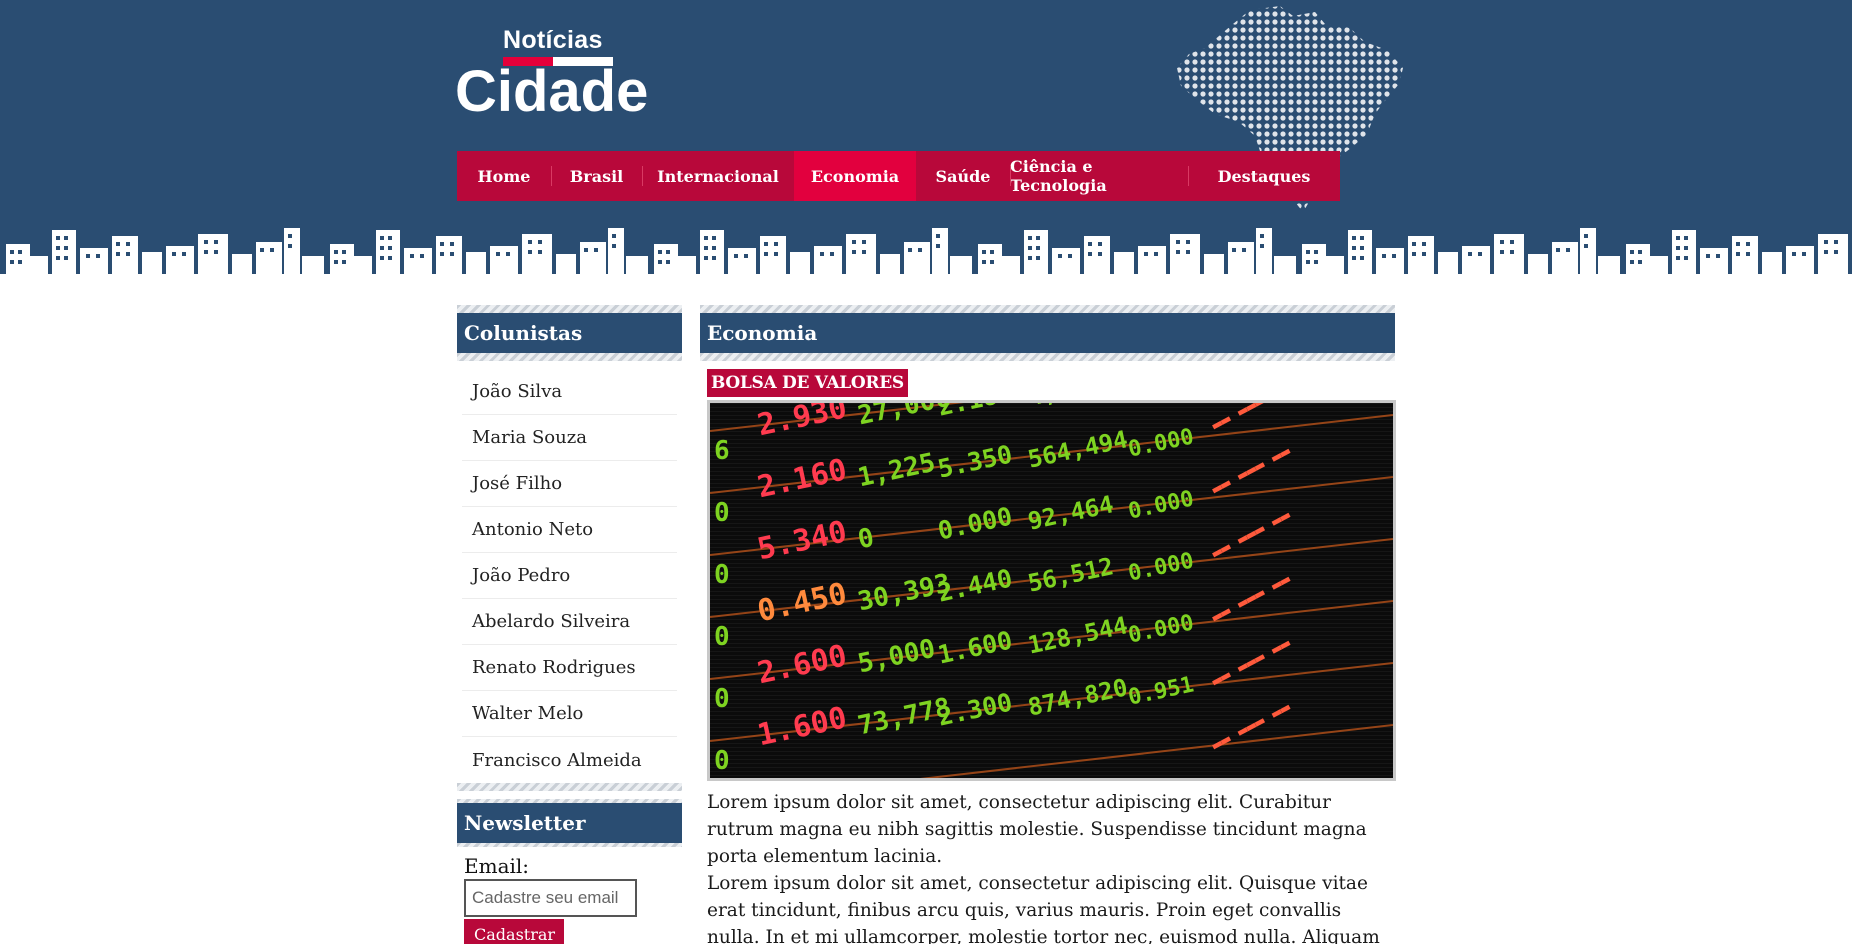 This screenshot has width=1852, height=944. What do you see at coordinates (807, 383) in the screenshot?
I see `category-tag: BOLSA DE VALORES` at bounding box center [807, 383].